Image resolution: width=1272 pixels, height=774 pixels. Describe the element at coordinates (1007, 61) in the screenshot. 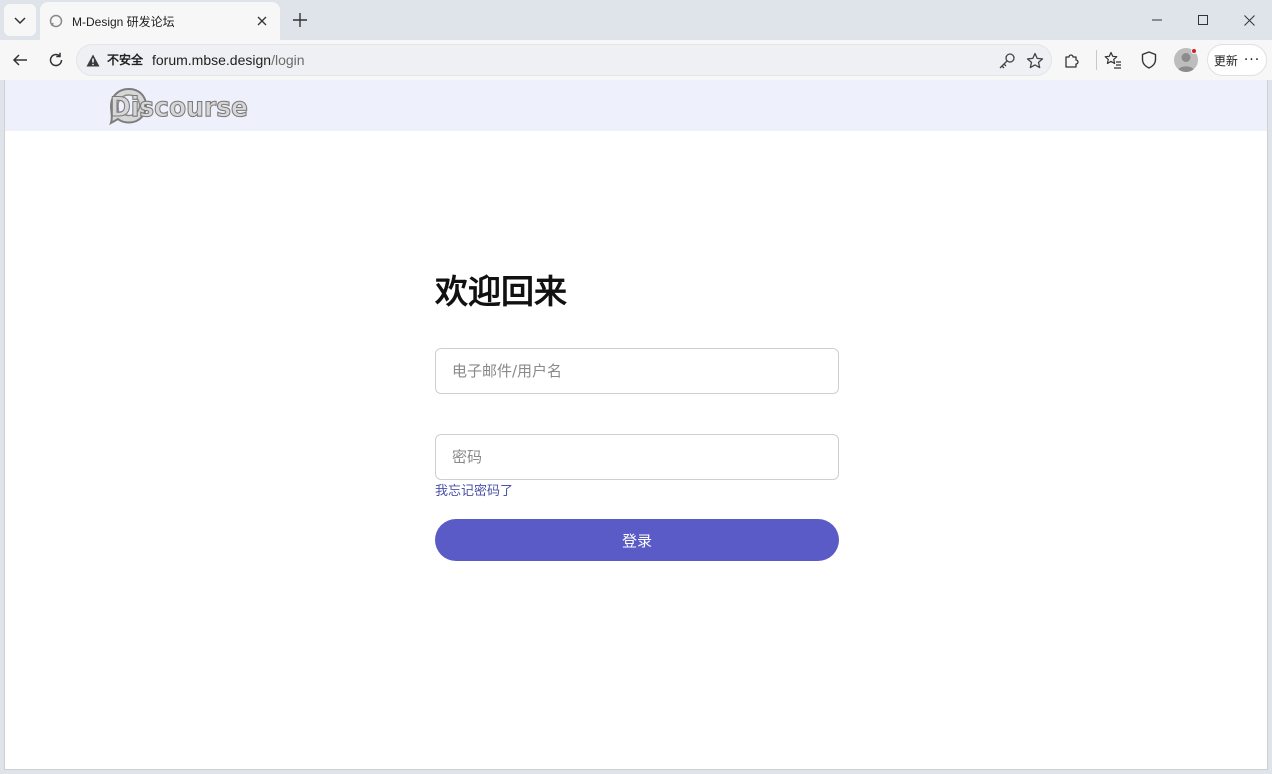

I see `key-icon` at that location.